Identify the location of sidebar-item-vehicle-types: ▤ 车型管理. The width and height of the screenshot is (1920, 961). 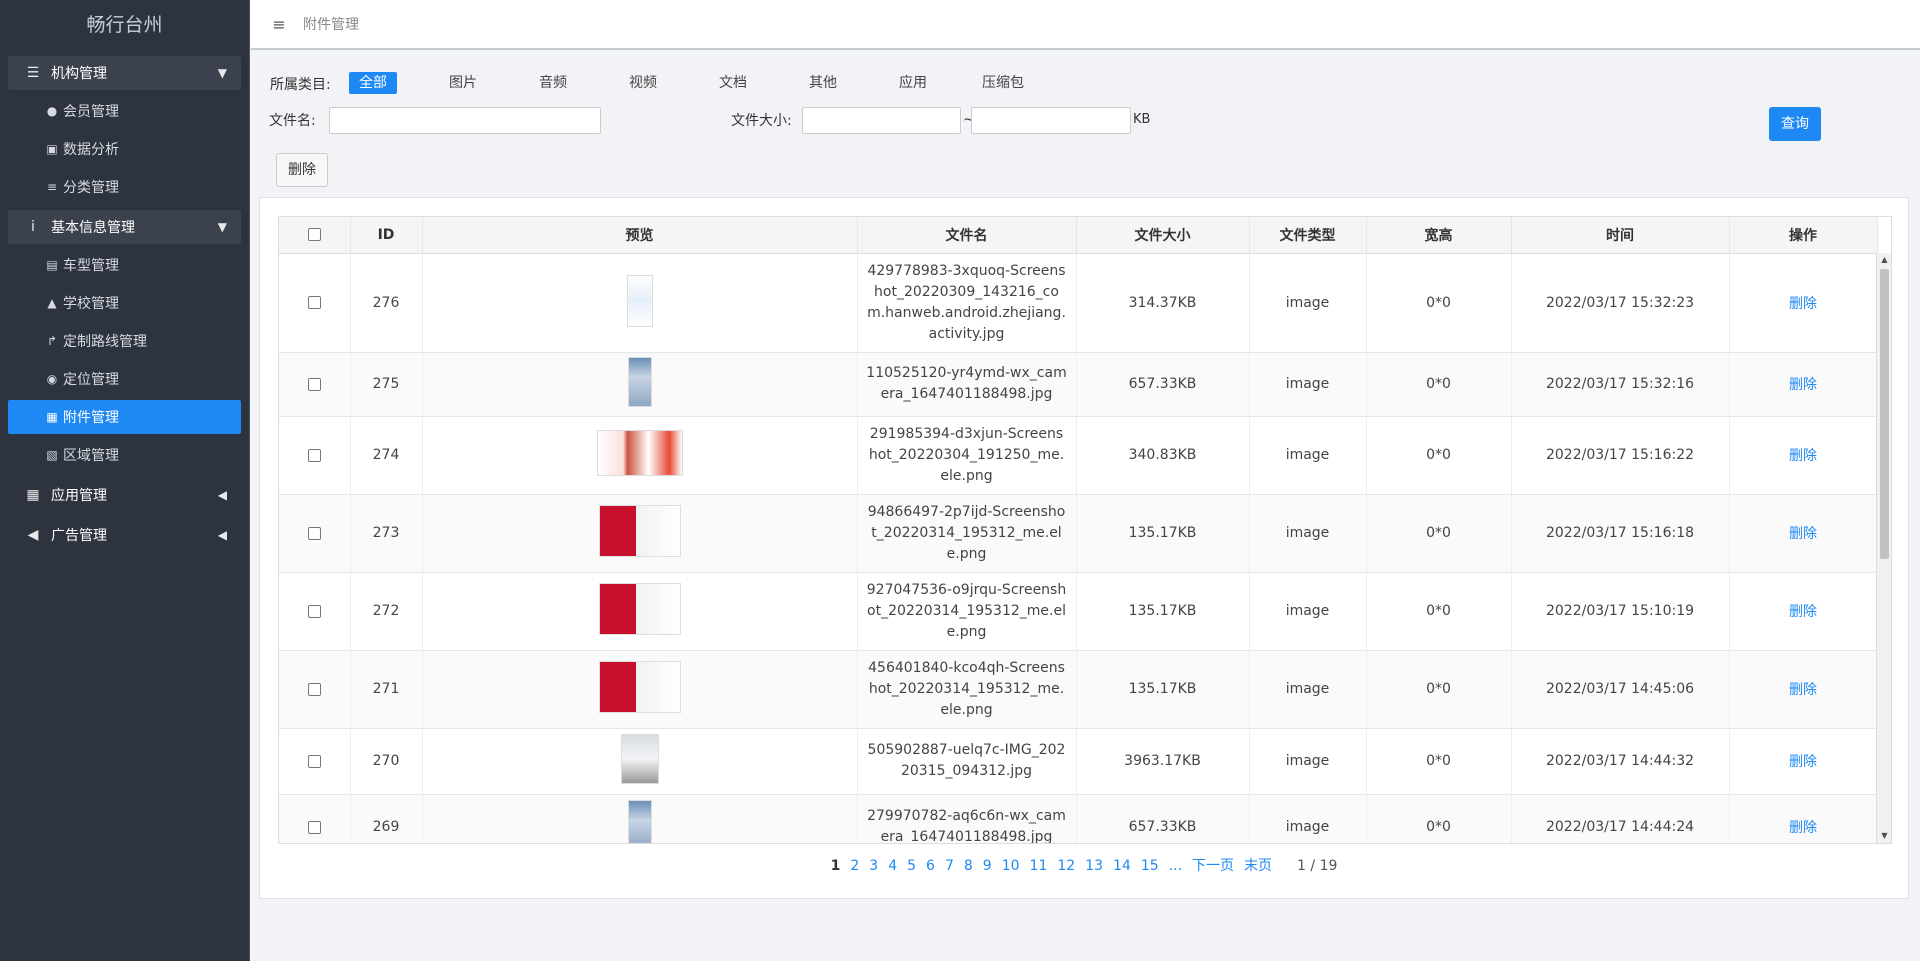
(124, 265).